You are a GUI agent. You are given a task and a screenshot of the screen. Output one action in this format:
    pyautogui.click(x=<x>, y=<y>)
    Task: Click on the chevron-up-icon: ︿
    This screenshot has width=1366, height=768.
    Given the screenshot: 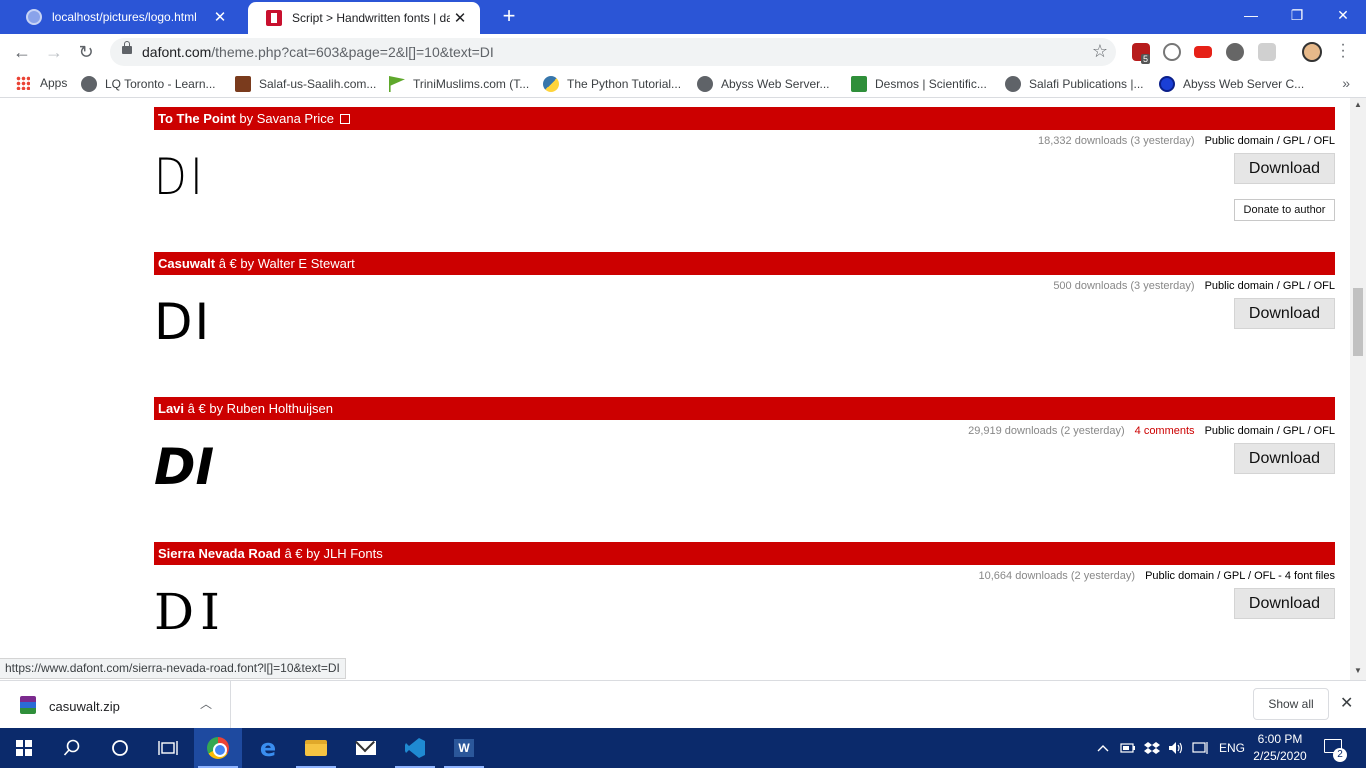 What is the action you would take?
    pyautogui.click(x=206, y=703)
    